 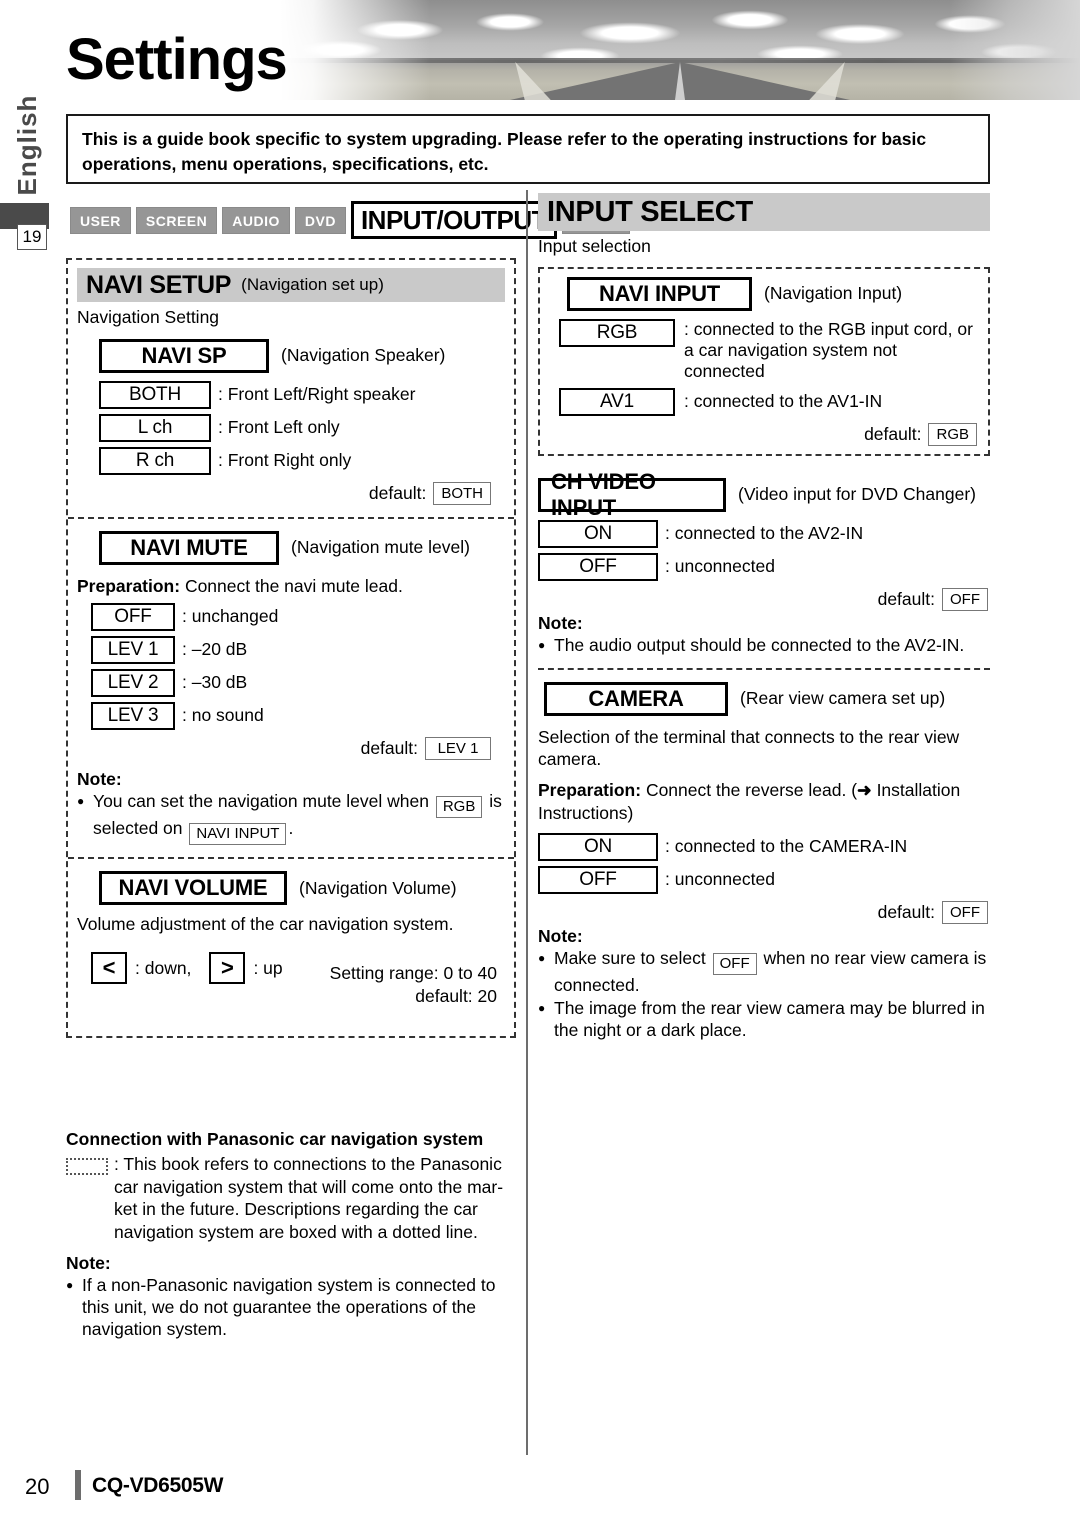 What do you see at coordinates (636, 698) in the screenshot?
I see `camera-title: CAMERA` at bounding box center [636, 698].